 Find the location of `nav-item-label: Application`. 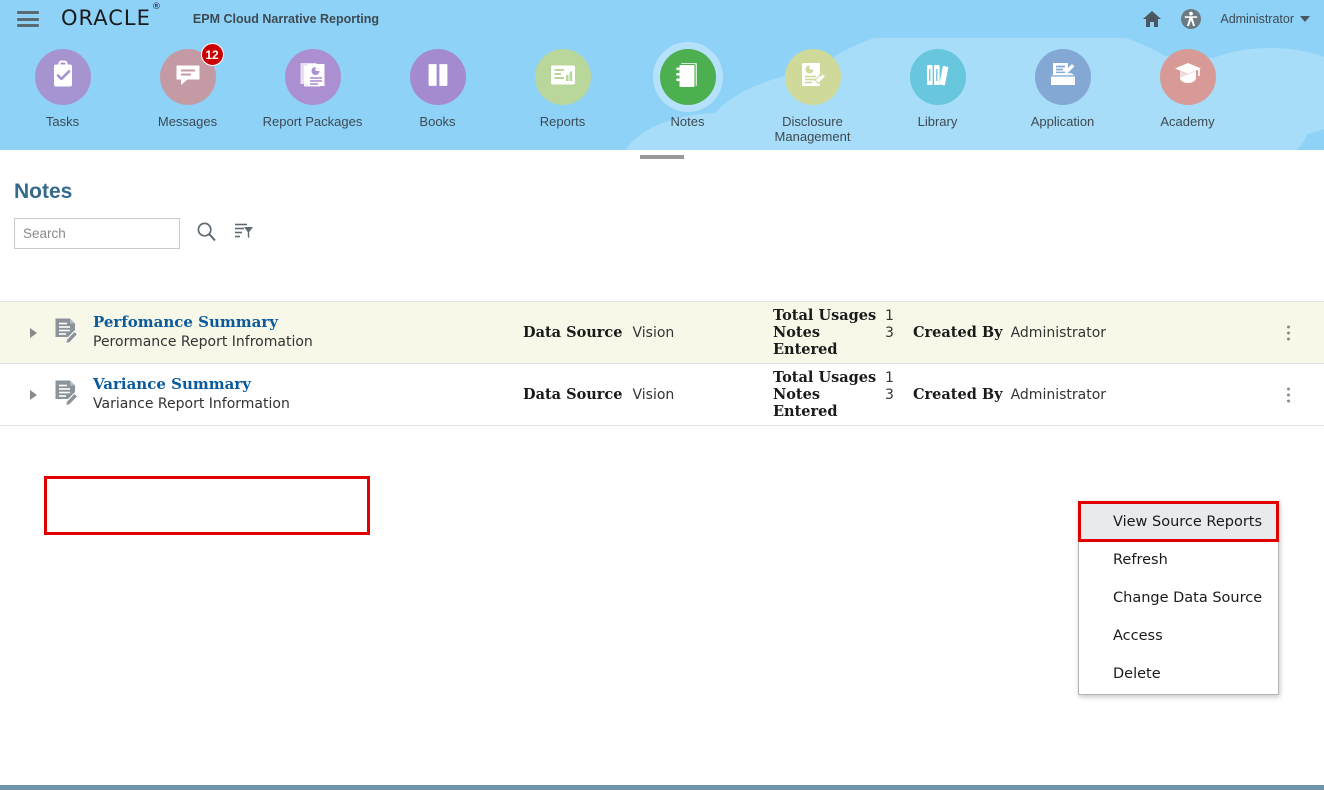

nav-item-label: Application is located at coordinates (1062, 121).